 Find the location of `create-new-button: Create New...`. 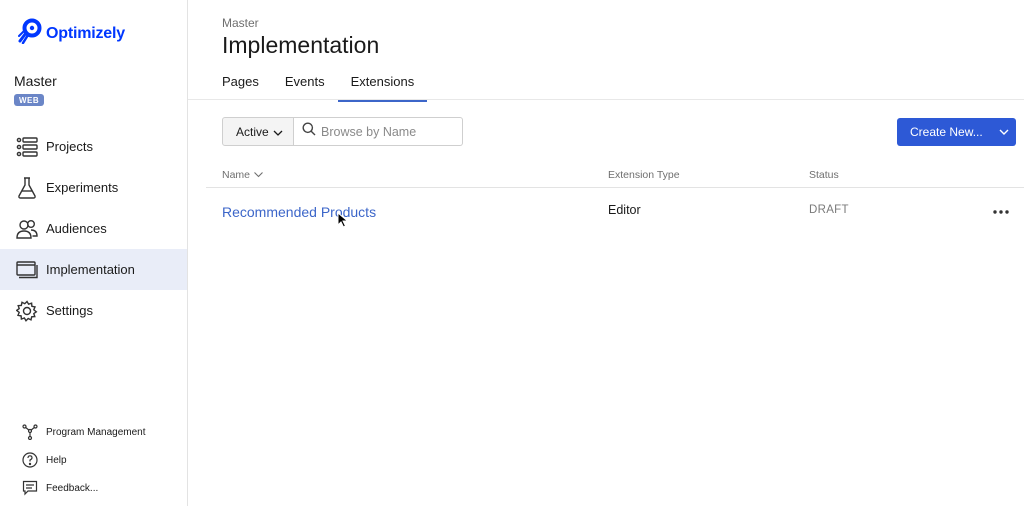

create-new-button: Create New... is located at coordinates (956, 132).